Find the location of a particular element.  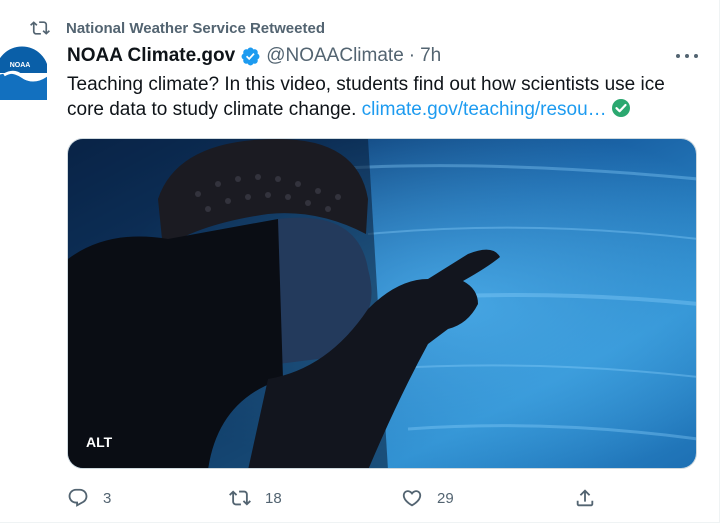

like-button: 29 is located at coordinates (427, 498).